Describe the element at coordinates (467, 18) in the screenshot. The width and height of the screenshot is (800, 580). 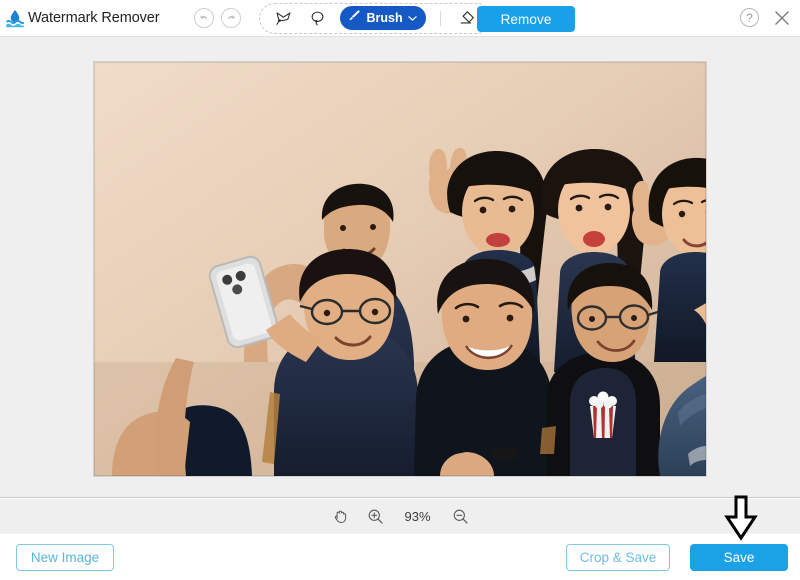
I see `eraser-icon` at that location.